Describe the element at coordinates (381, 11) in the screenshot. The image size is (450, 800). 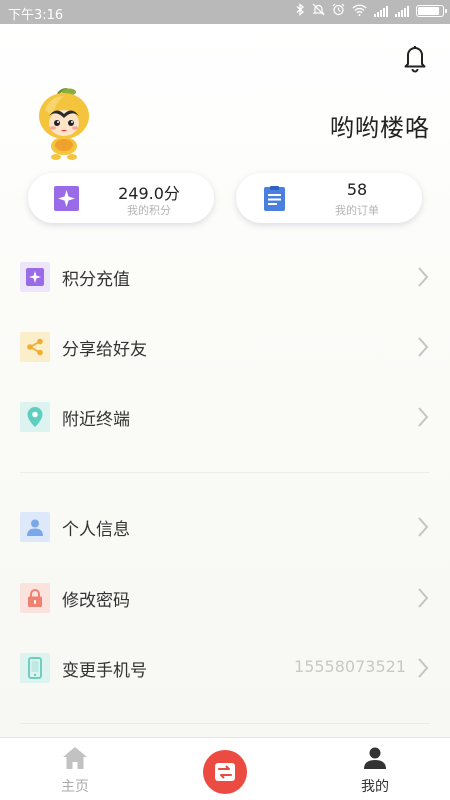
I see `signal-icon` at that location.